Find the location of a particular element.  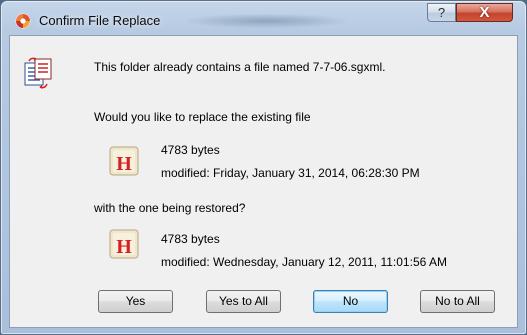

title-bar: Confirm File Replace ? X is located at coordinates (263, 18).